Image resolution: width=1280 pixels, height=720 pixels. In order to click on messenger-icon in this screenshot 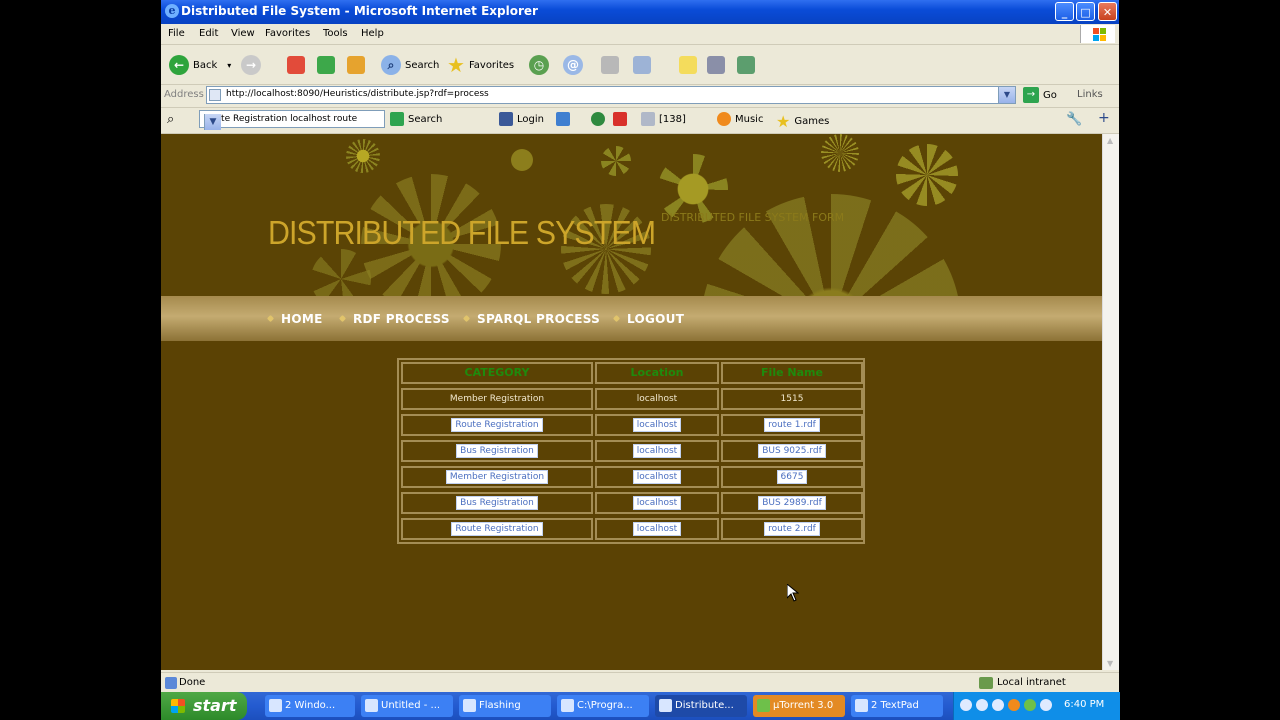, I will do `click(746, 65)`.